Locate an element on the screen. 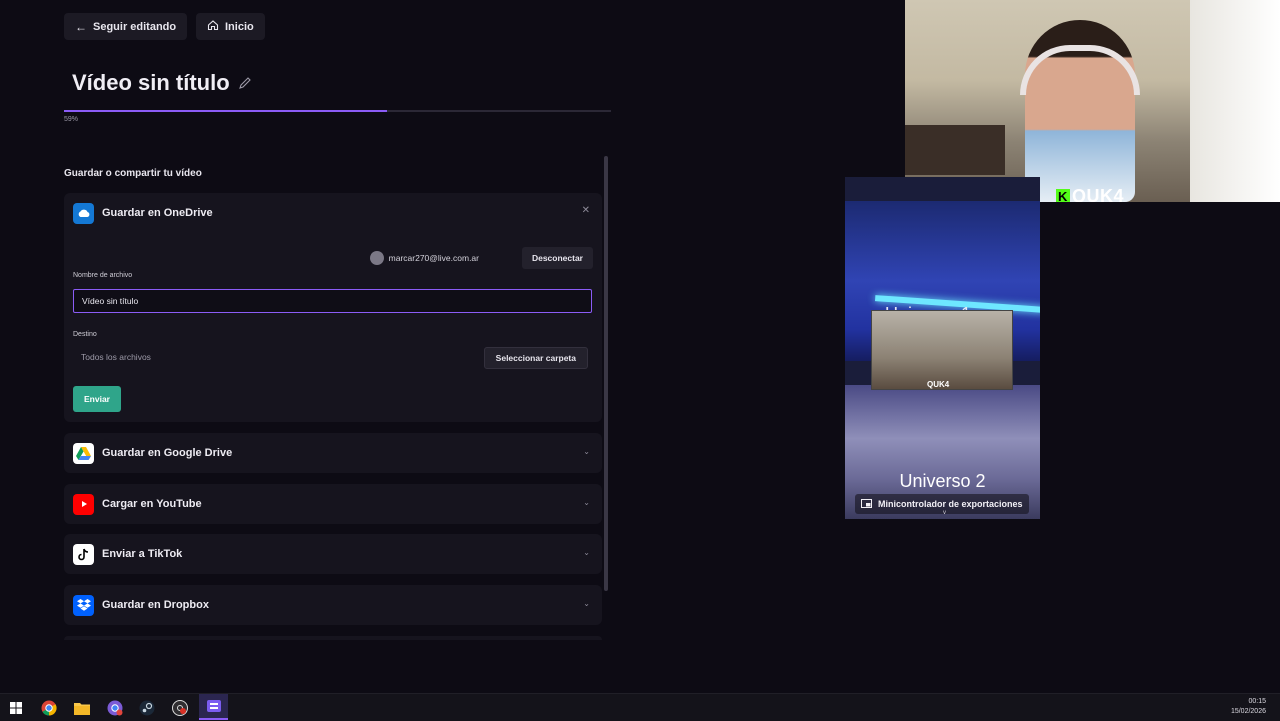 This screenshot has width=1280, height=721. mini-player-icon is located at coordinates (866, 504).